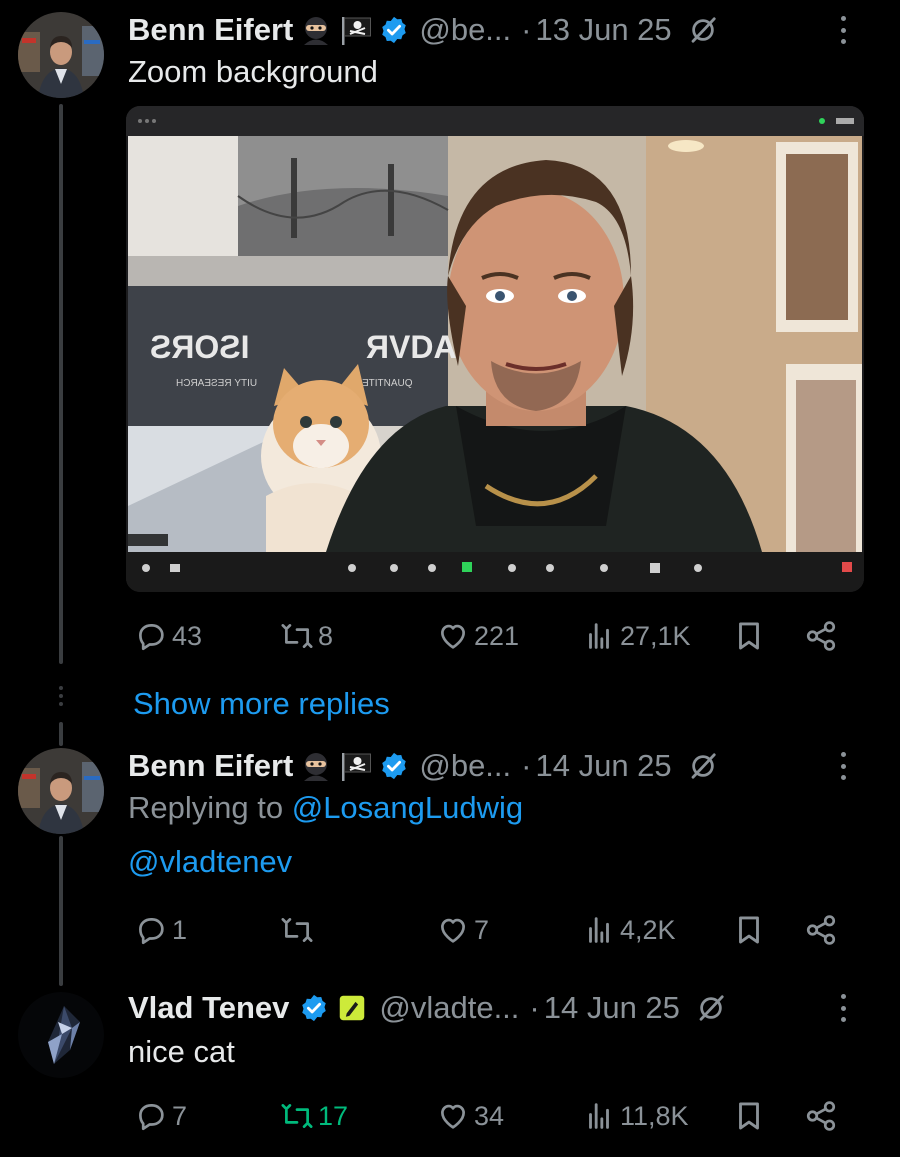  I want to click on like-count: 221, so click(497, 635).